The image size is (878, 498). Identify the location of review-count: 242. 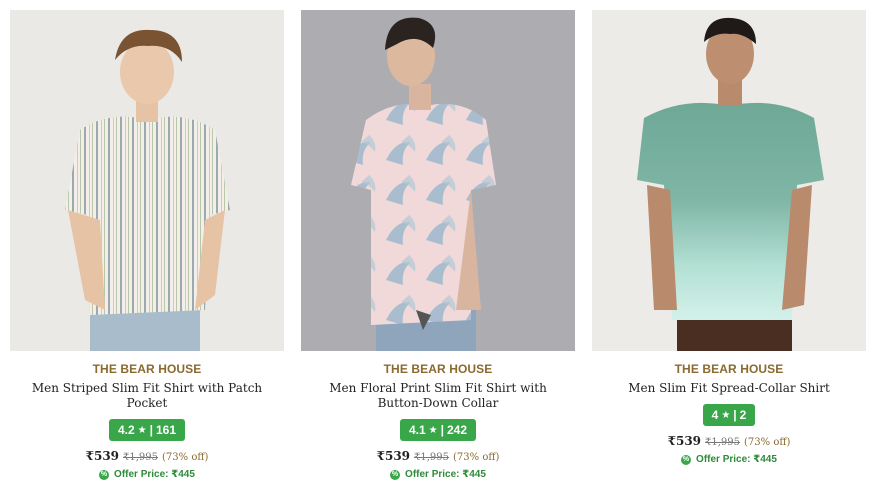
(457, 430).